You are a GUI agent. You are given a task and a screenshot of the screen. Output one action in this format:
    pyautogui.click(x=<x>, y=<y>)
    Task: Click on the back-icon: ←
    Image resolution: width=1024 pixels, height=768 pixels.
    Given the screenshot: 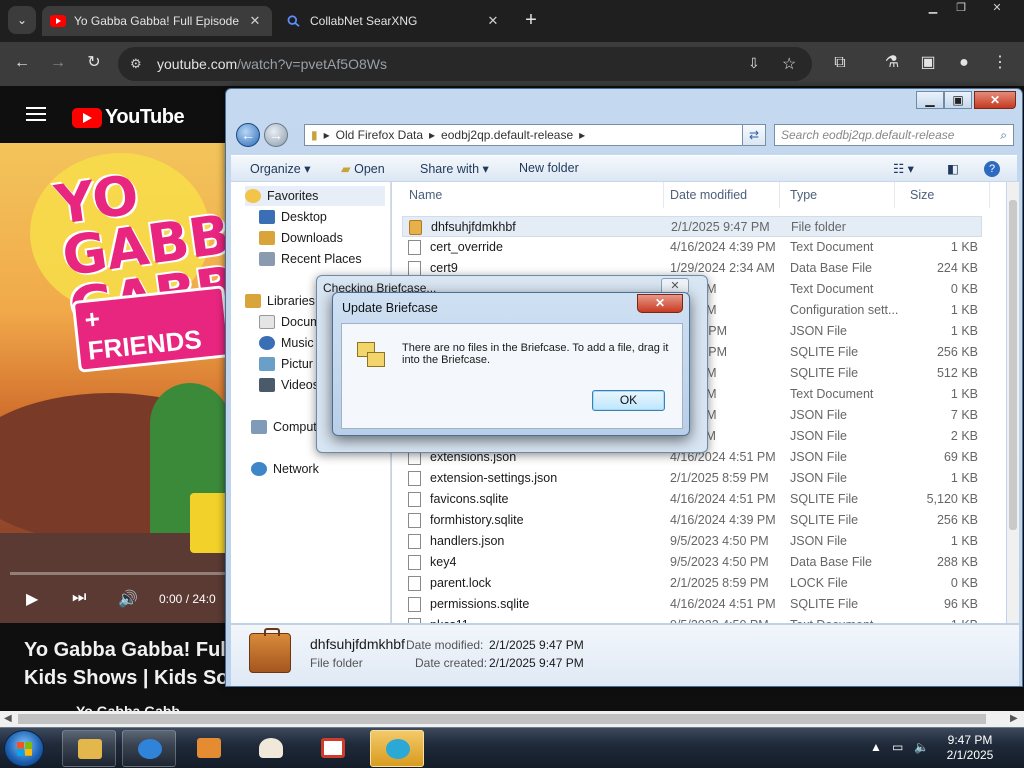 What is the action you would take?
    pyautogui.click(x=22, y=64)
    